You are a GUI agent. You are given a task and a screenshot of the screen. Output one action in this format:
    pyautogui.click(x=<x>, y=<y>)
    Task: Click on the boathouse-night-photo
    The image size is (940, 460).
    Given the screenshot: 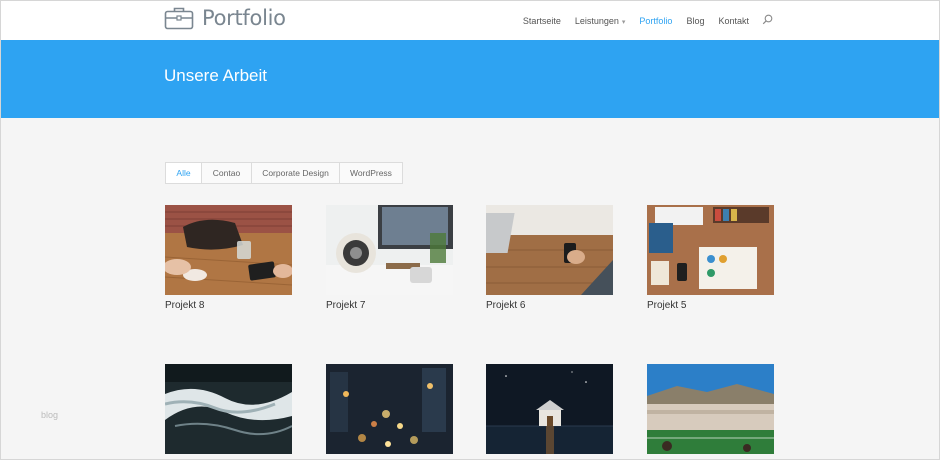 What is the action you would take?
    pyautogui.click(x=549, y=409)
    